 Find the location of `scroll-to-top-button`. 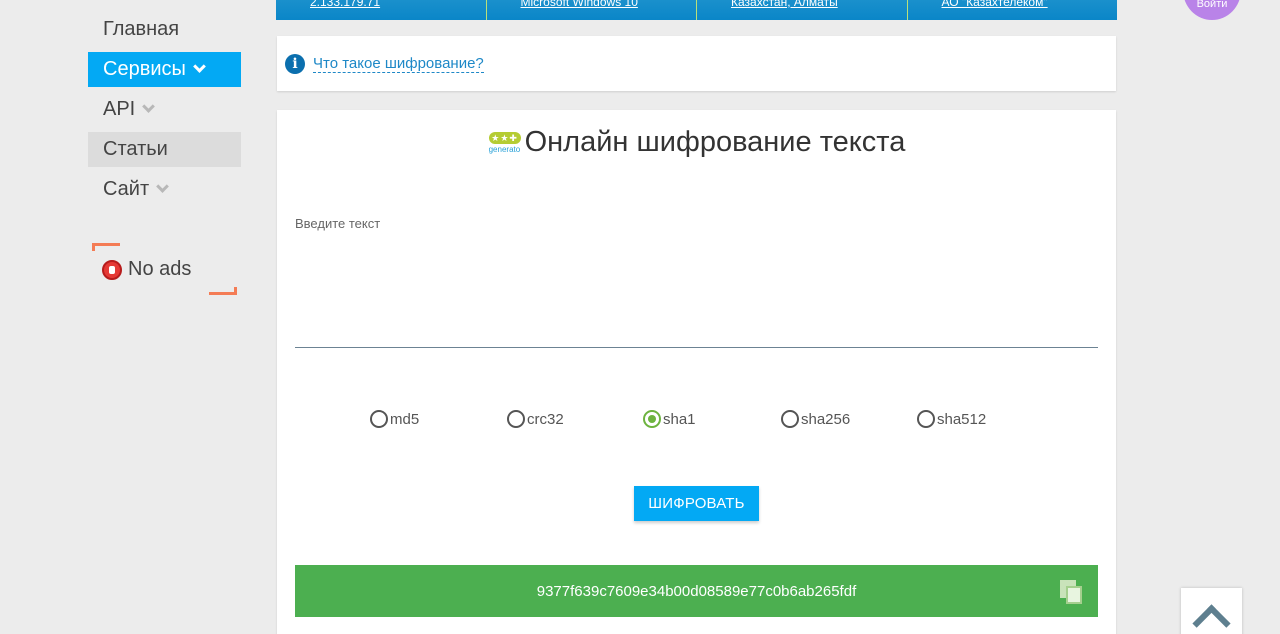

scroll-to-top-button is located at coordinates (1211, 611).